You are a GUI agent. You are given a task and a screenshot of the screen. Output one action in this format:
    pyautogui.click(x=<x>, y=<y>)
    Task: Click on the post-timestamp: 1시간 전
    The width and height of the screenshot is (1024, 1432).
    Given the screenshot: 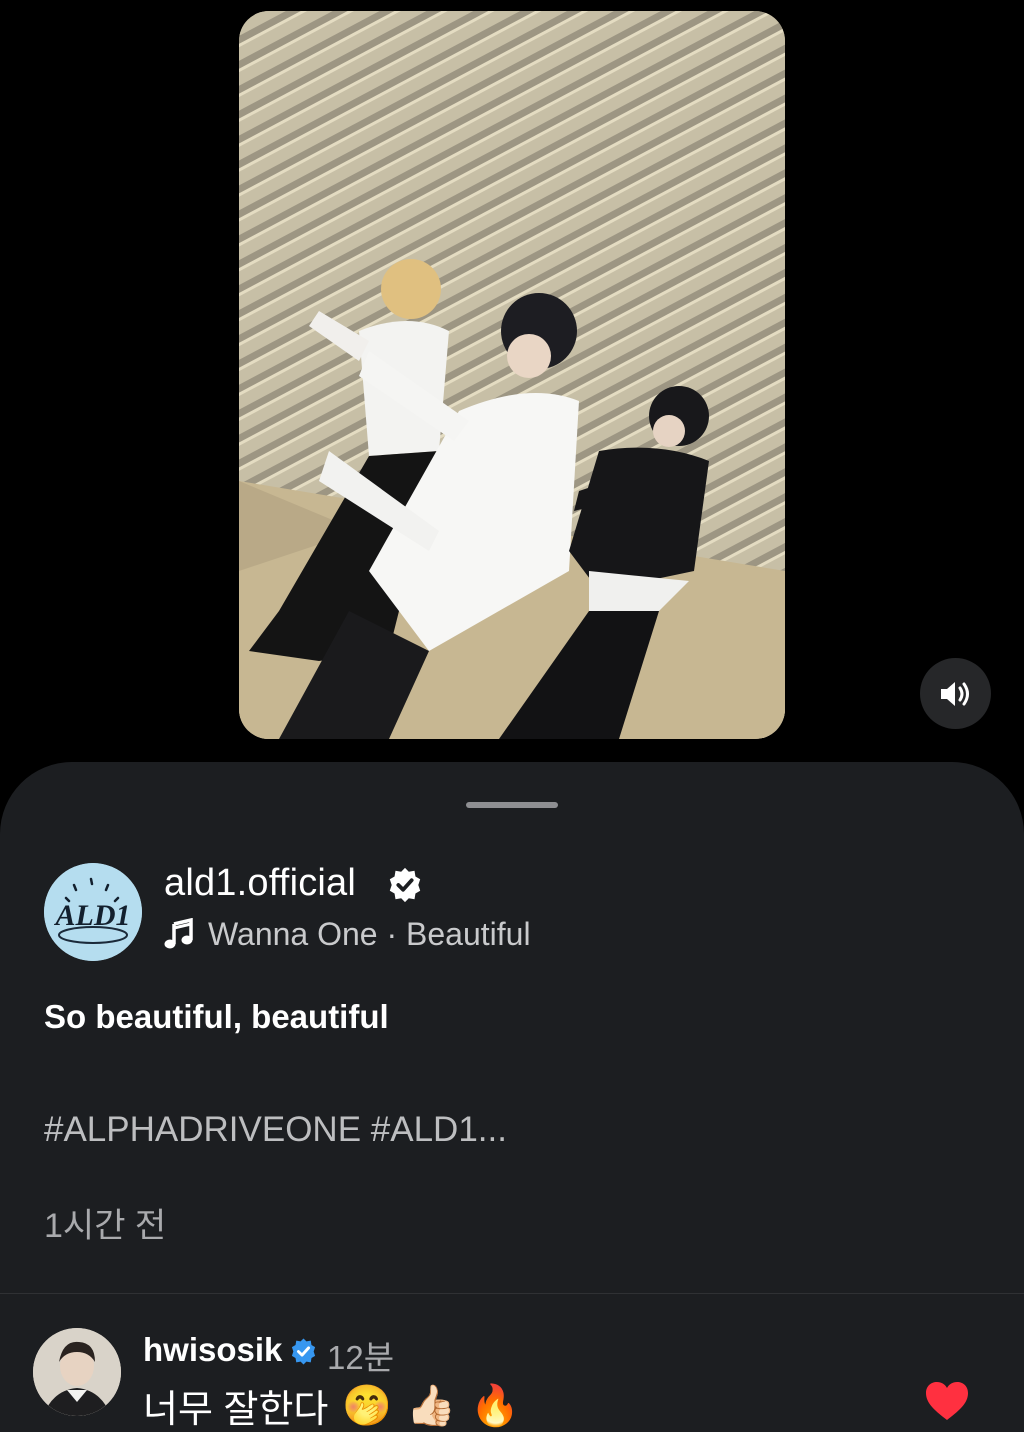 What is the action you would take?
    pyautogui.click(x=105, y=1226)
    